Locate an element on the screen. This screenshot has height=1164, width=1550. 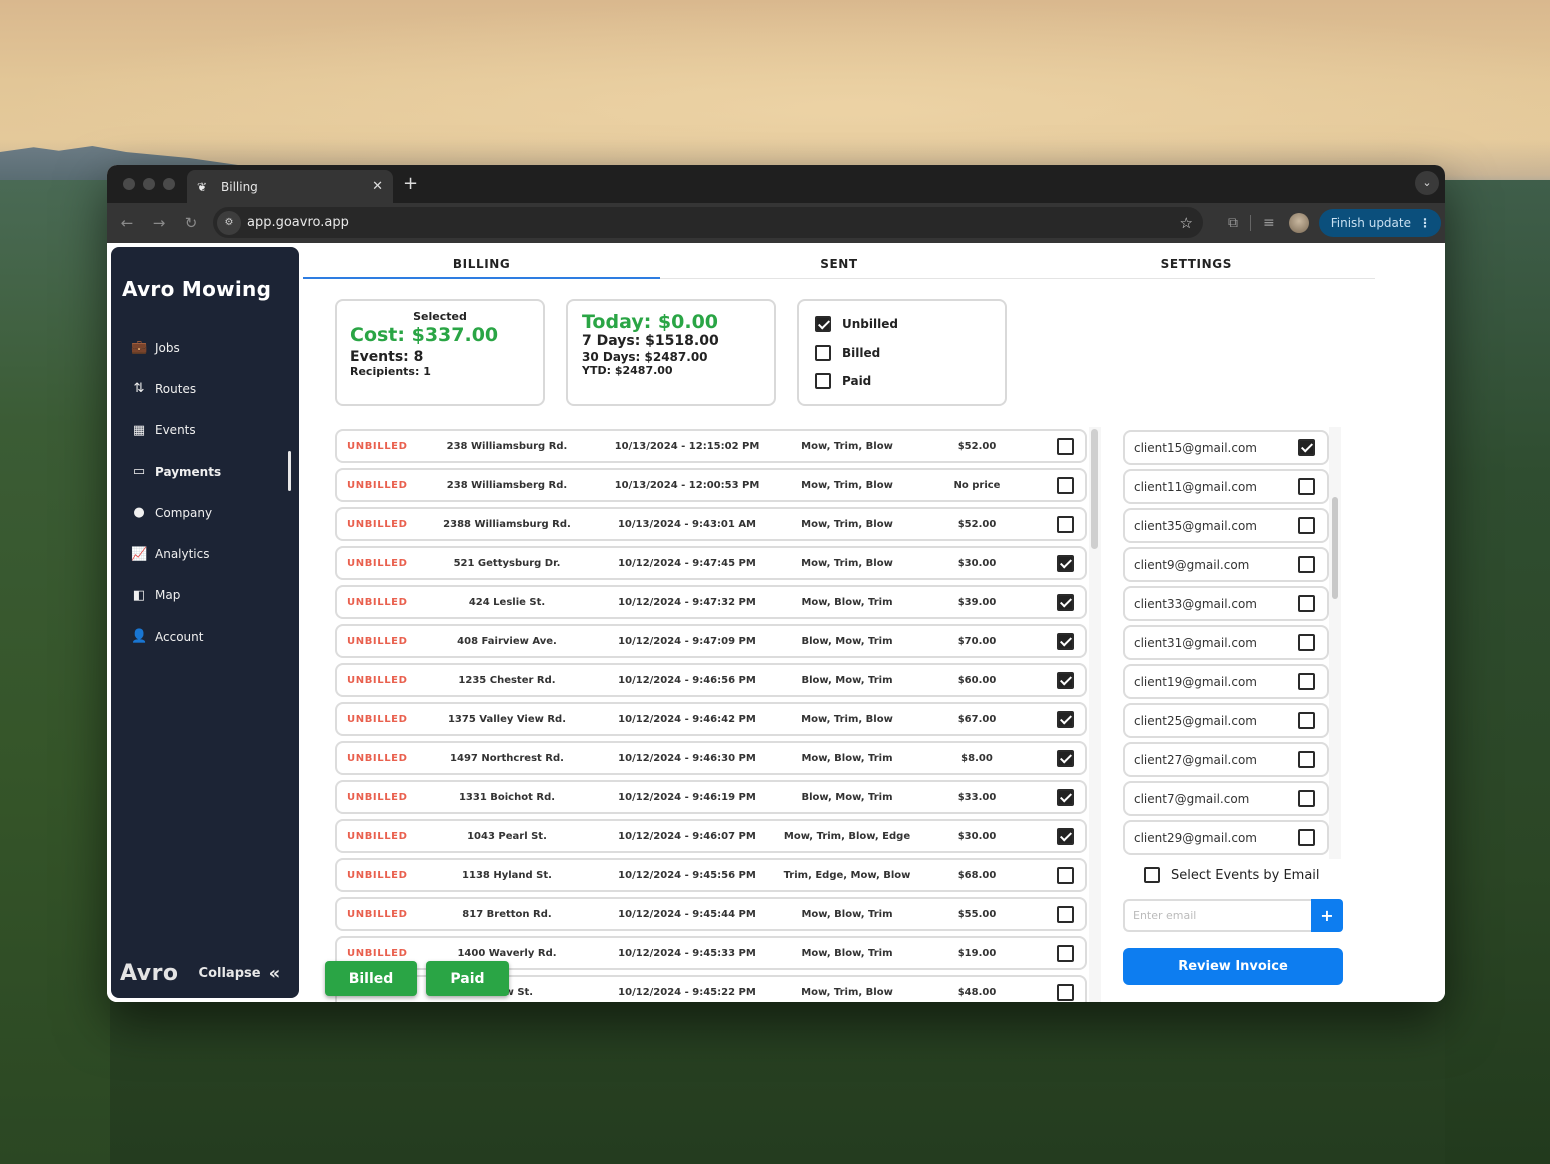
finish-update-button: Finish update ⋮ is located at coordinates (1379, 223).